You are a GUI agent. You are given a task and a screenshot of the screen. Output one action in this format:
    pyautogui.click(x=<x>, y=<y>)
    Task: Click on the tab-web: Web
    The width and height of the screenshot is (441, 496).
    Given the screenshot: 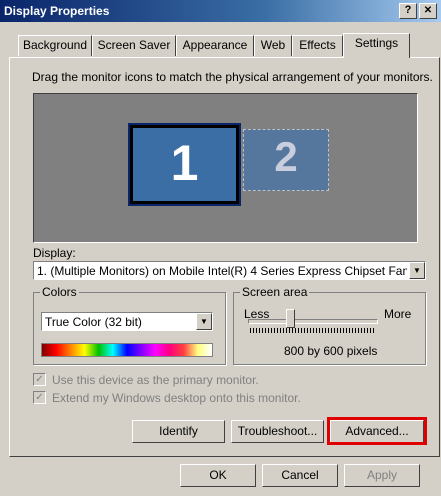 What is the action you would take?
    pyautogui.click(x=273, y=45)
    